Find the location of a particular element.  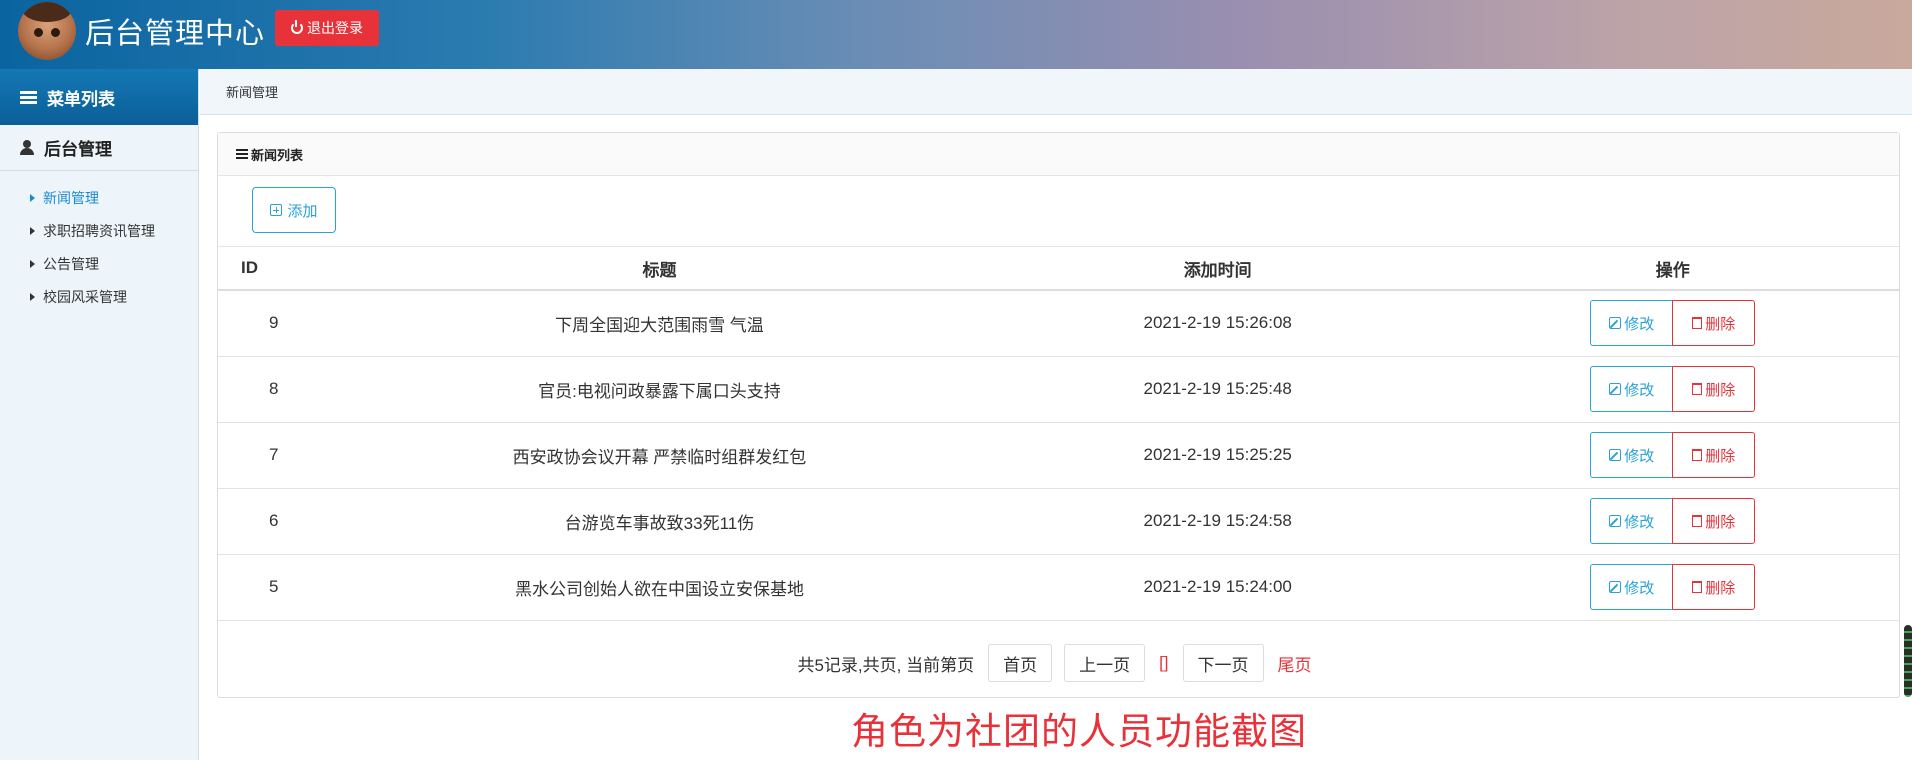

table-header-row: ID 标题 添加时间 操作 is located at coordinates (1058, 269).